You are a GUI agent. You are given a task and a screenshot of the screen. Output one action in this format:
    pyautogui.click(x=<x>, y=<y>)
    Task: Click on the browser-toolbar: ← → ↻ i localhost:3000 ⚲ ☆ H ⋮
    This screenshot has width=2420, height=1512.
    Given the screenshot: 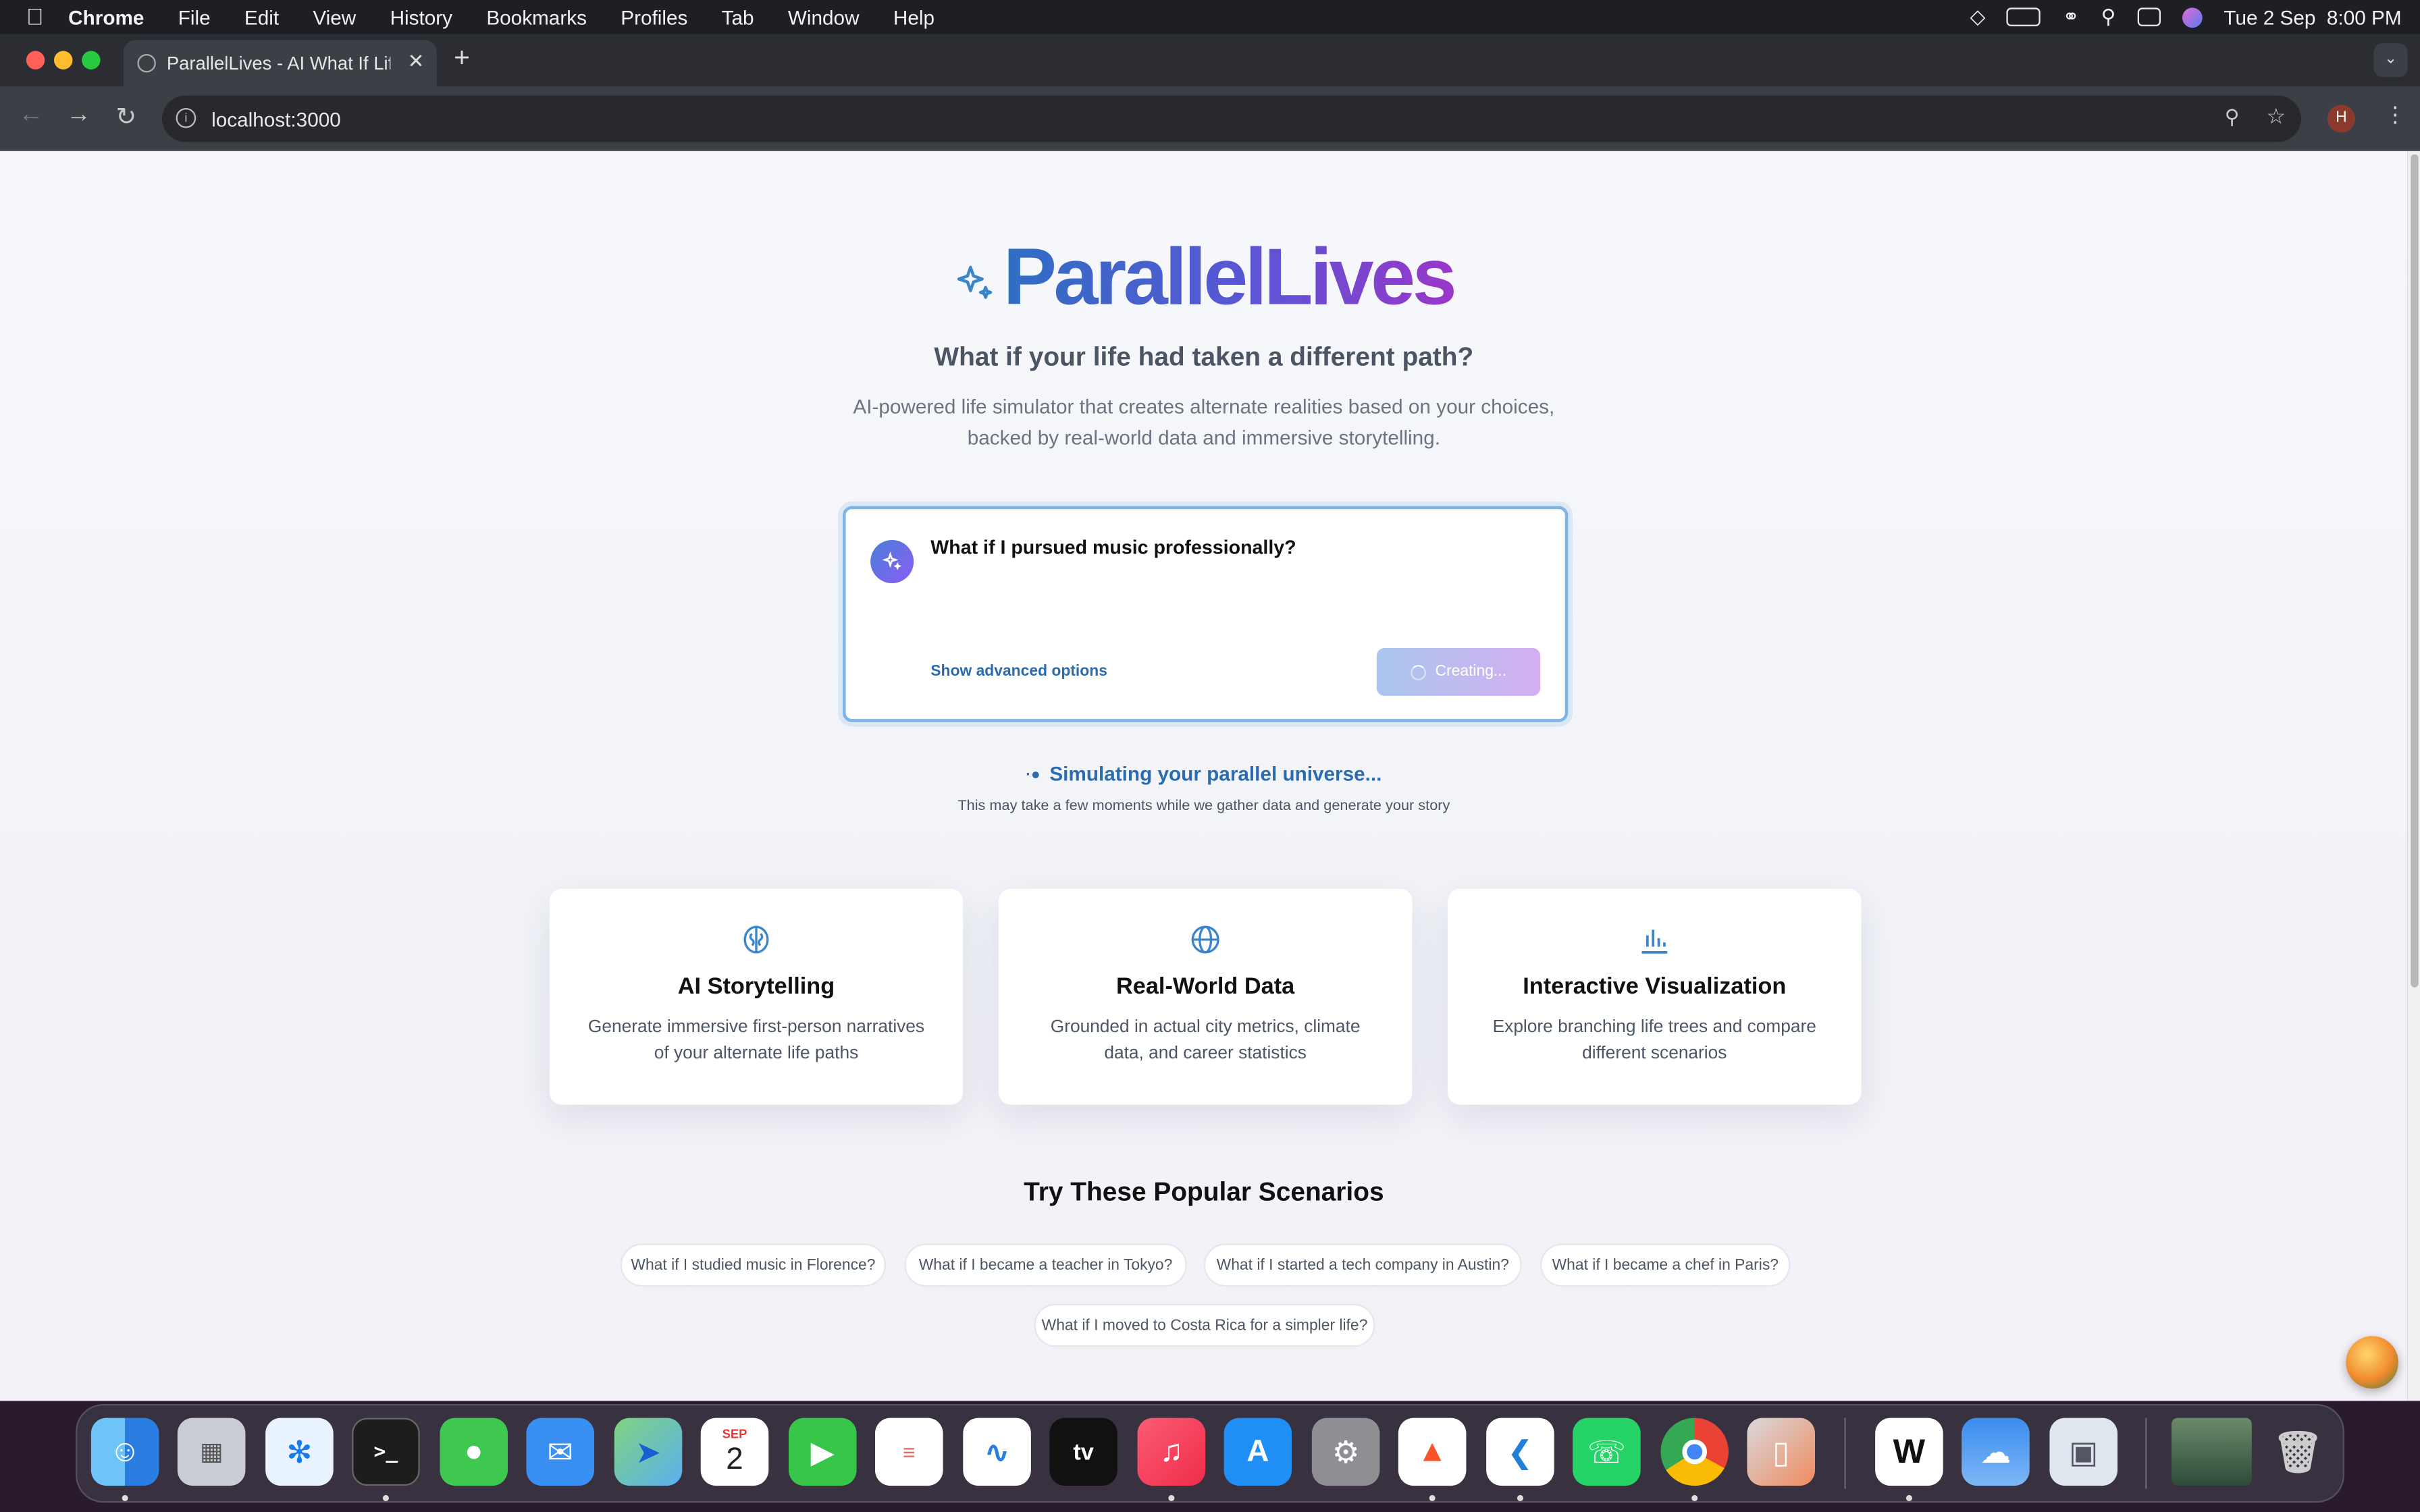 What is the action you would take?
    pyautogui.click(x=1210, y=118)
    